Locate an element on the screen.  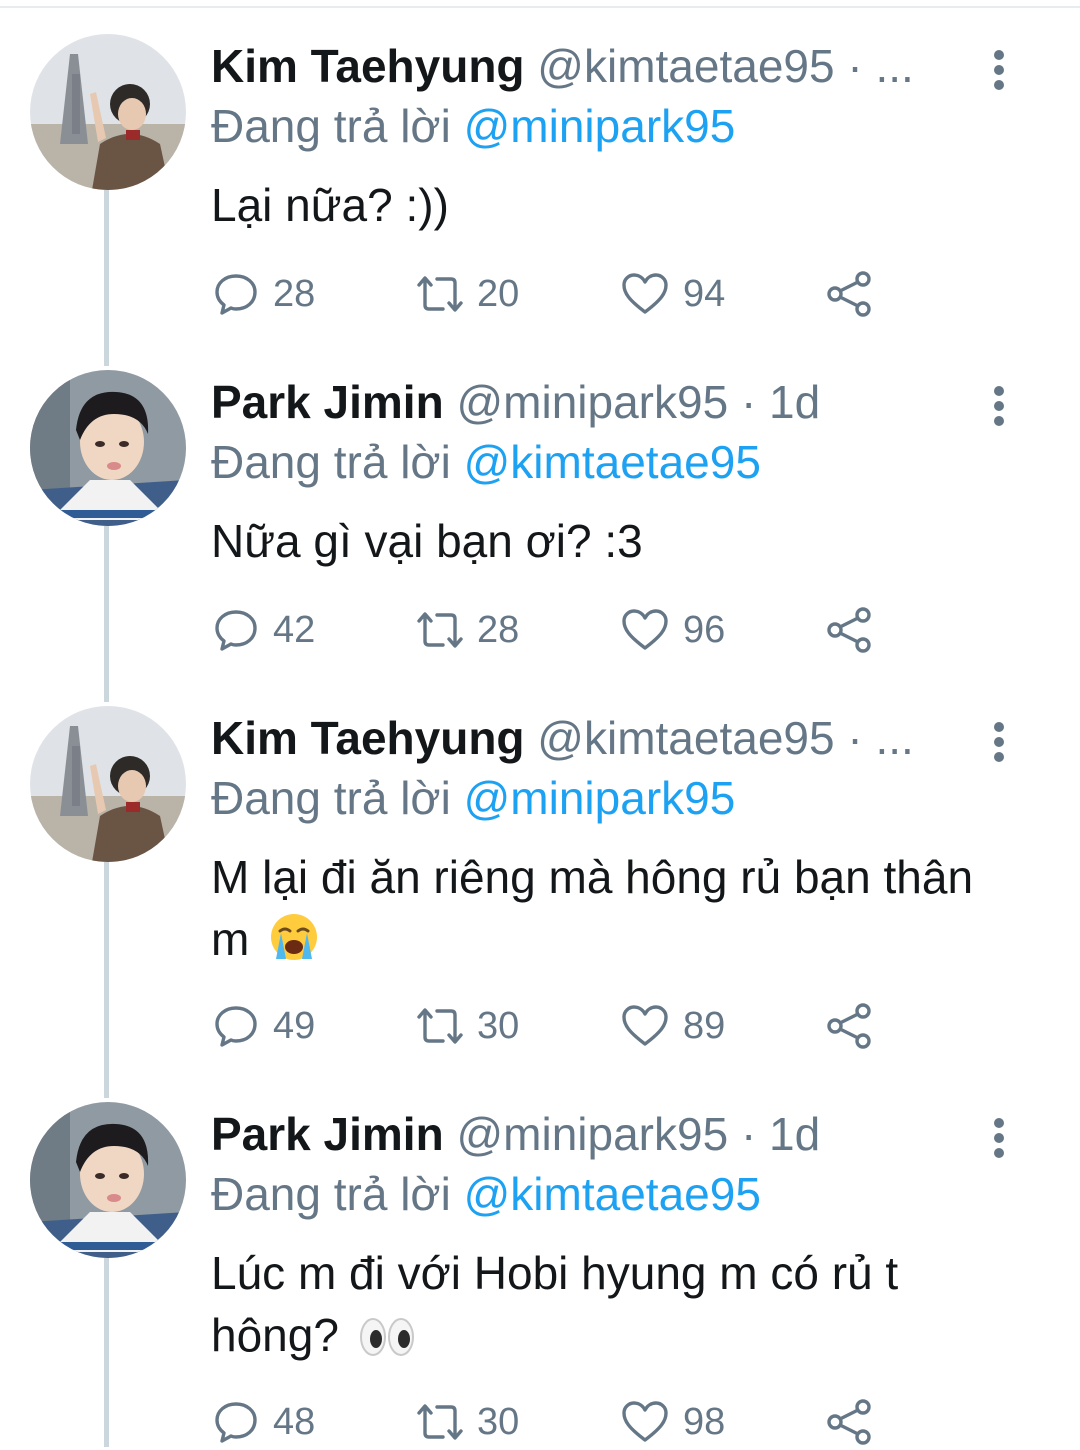
like-count: 94 is located at coordinates (704, 293).